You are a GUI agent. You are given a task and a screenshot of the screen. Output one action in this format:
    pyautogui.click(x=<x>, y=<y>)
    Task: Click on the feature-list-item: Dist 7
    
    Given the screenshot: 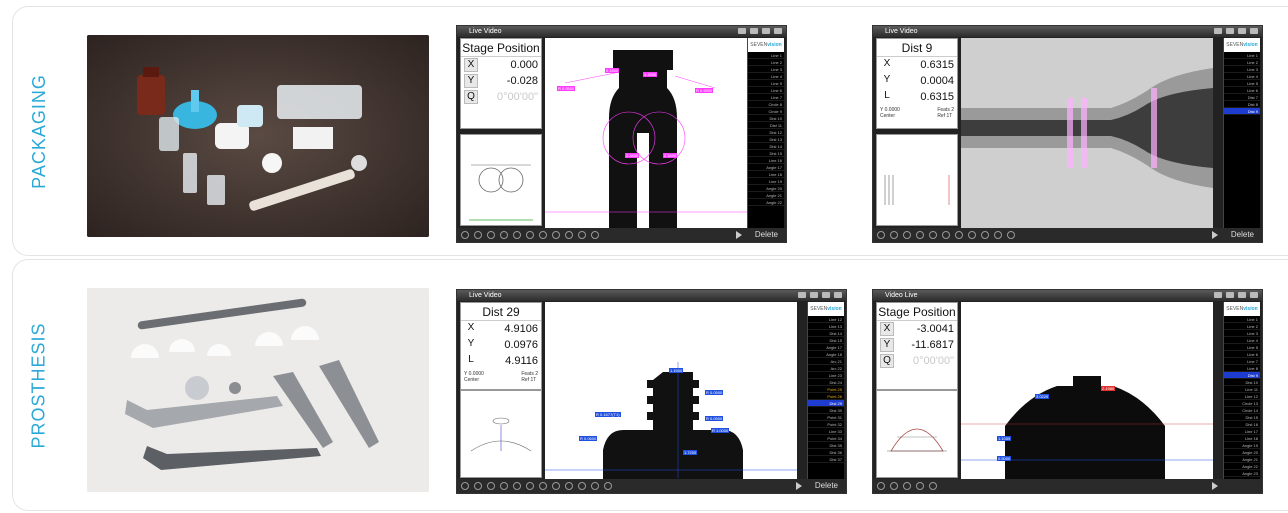 What is the action you would take?
    pyautogui.click(x=1242, y=97)
    